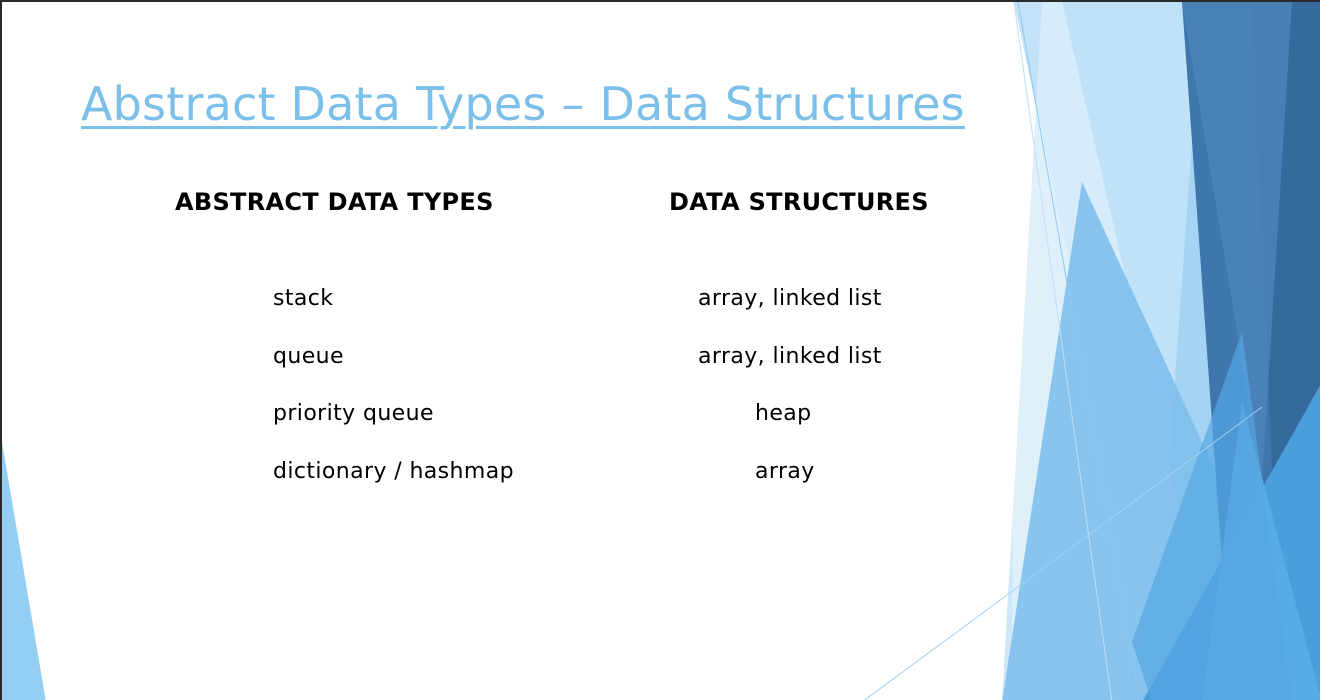 The image size is (1320, 700). What do you see at coordinates (799, 202) in the screenshot?
I see `column-header-data-structures: DATA STRUCTURES` at bounding box center [799, 202].